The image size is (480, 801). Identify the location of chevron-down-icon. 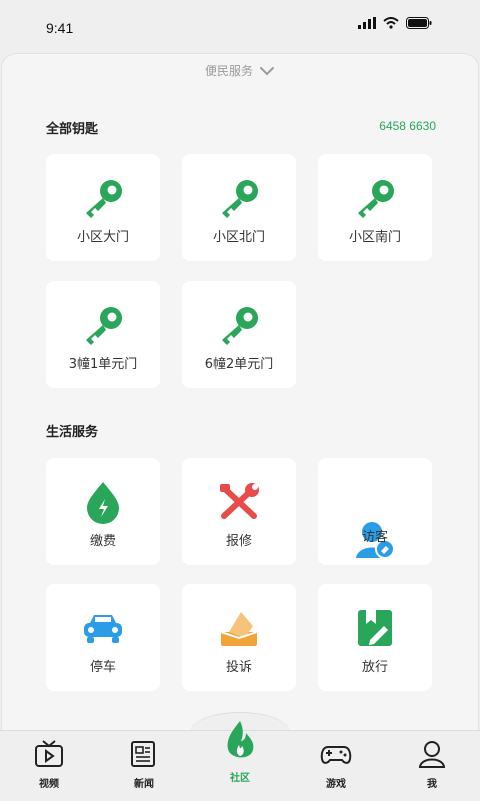
(267, 71).